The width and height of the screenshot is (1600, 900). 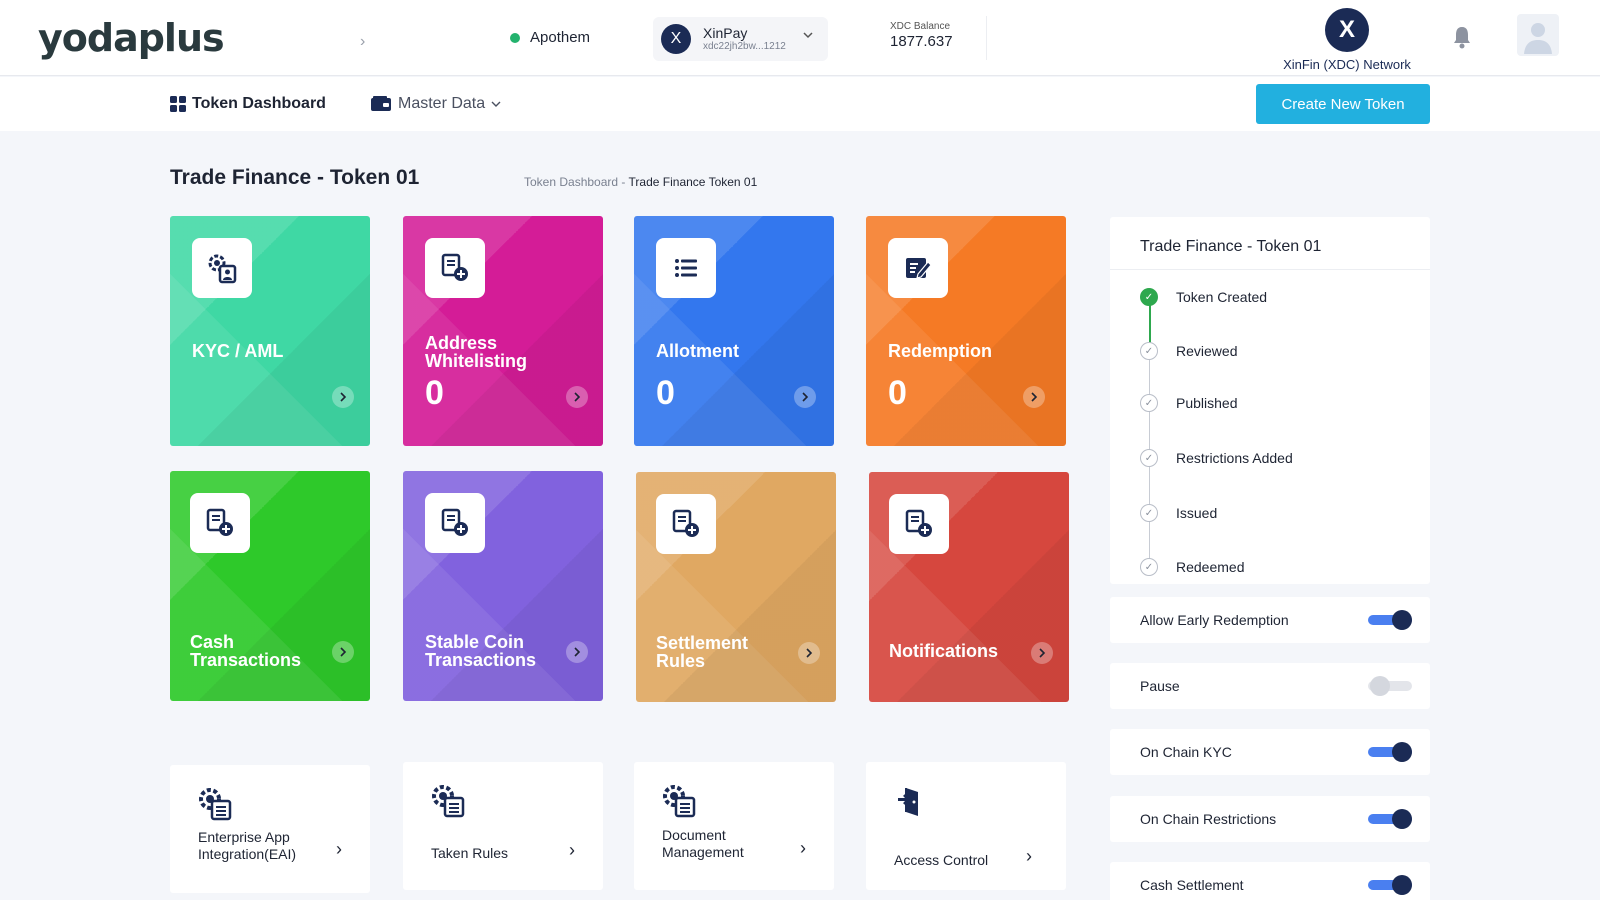 What do you see at coordinates (808, 35) in the screenshot?
I see `chevron-down-icon` at bounding box center [808, 35].